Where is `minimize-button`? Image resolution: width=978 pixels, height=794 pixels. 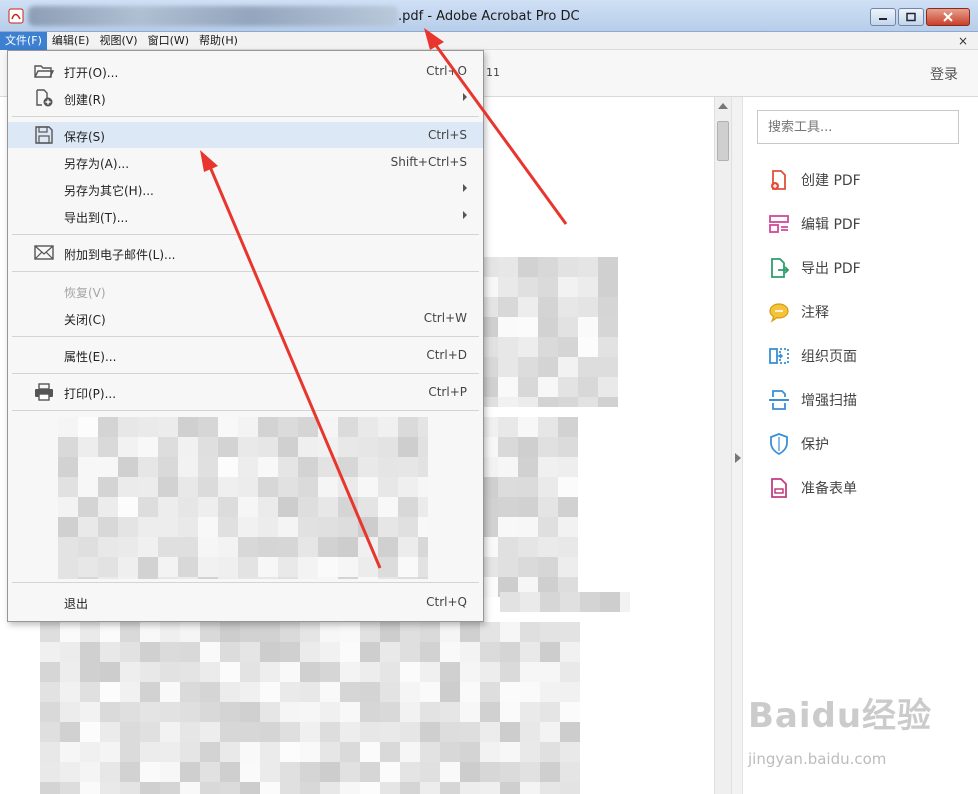 minimize-button is located at coordinates (883, 17).